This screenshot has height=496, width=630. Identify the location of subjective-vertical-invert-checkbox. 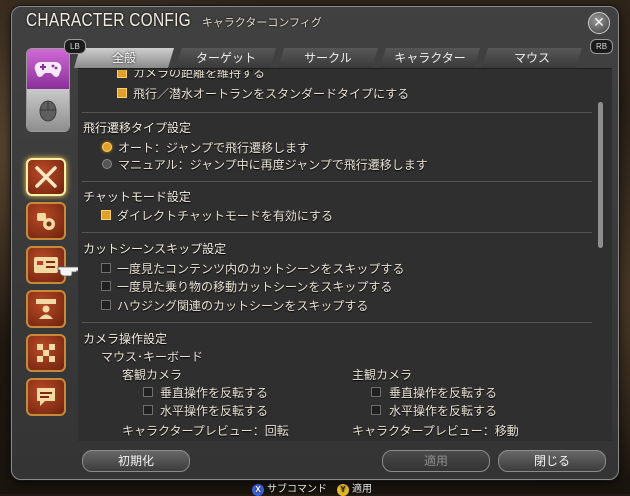
(376, 392).